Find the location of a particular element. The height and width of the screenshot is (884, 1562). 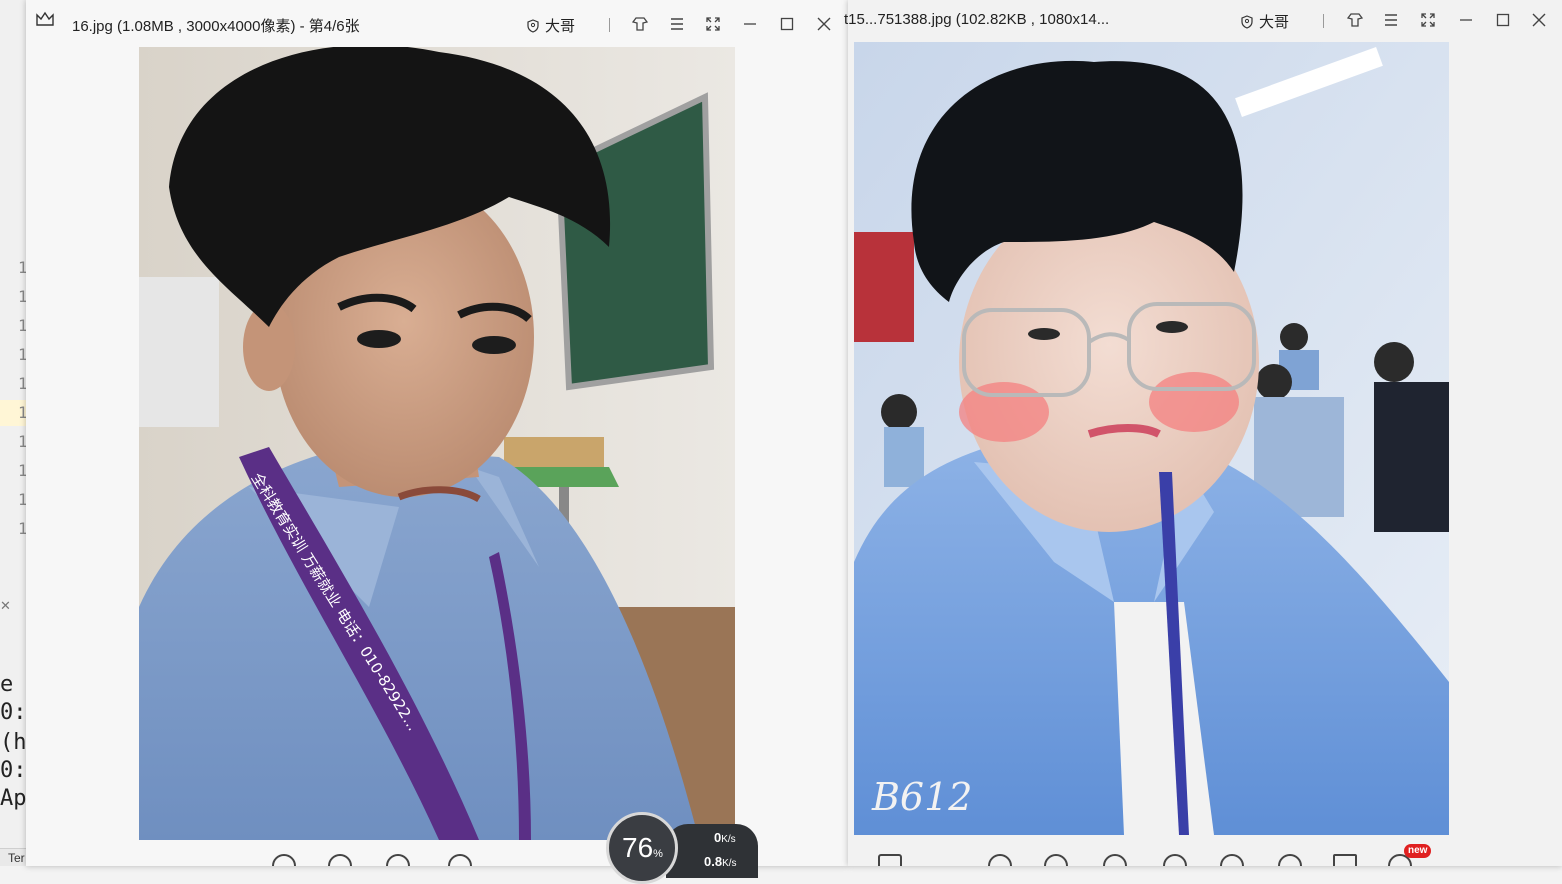

terminal-line: (h is located at coordinates (13, 742).